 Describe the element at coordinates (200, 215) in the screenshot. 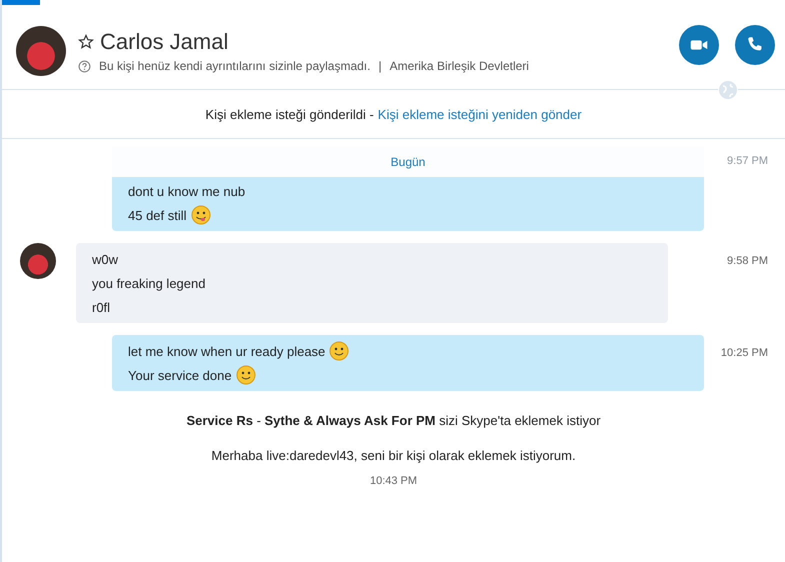

I see `tongue-emoticon-icon` at that location.